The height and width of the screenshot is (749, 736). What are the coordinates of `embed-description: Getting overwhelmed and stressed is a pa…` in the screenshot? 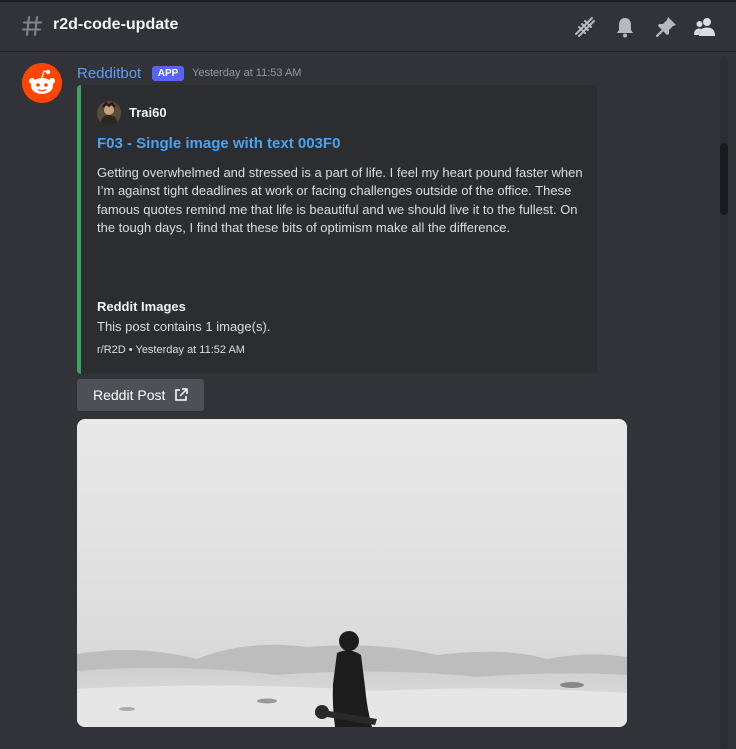 It's located at (340, 200).